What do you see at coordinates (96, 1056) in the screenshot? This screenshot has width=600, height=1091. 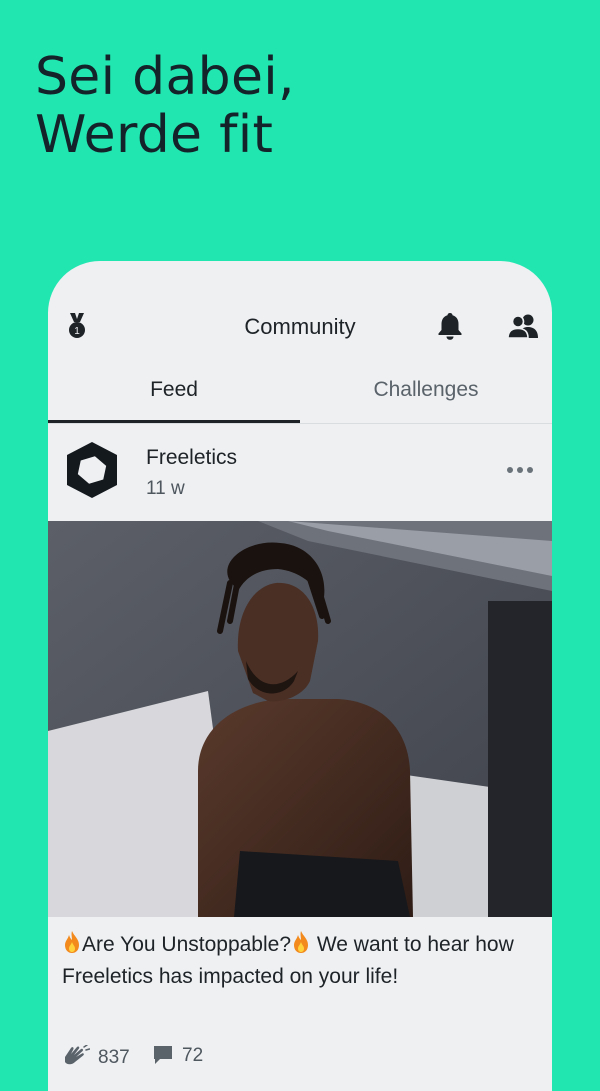 I see `clap-button: 837` at bounding box center [96, 1056].